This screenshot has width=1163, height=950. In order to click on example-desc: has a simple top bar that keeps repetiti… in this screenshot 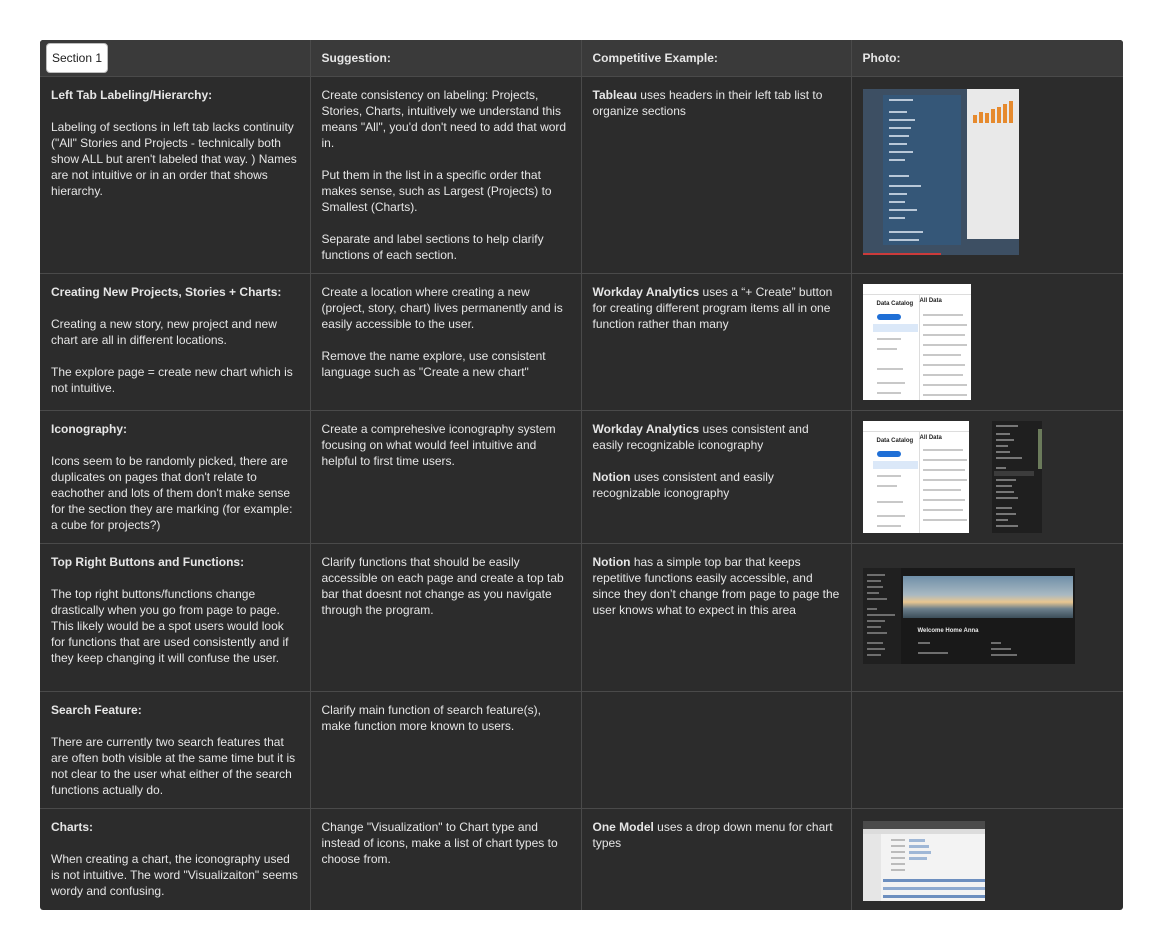, I will do `click(716, 586)`.